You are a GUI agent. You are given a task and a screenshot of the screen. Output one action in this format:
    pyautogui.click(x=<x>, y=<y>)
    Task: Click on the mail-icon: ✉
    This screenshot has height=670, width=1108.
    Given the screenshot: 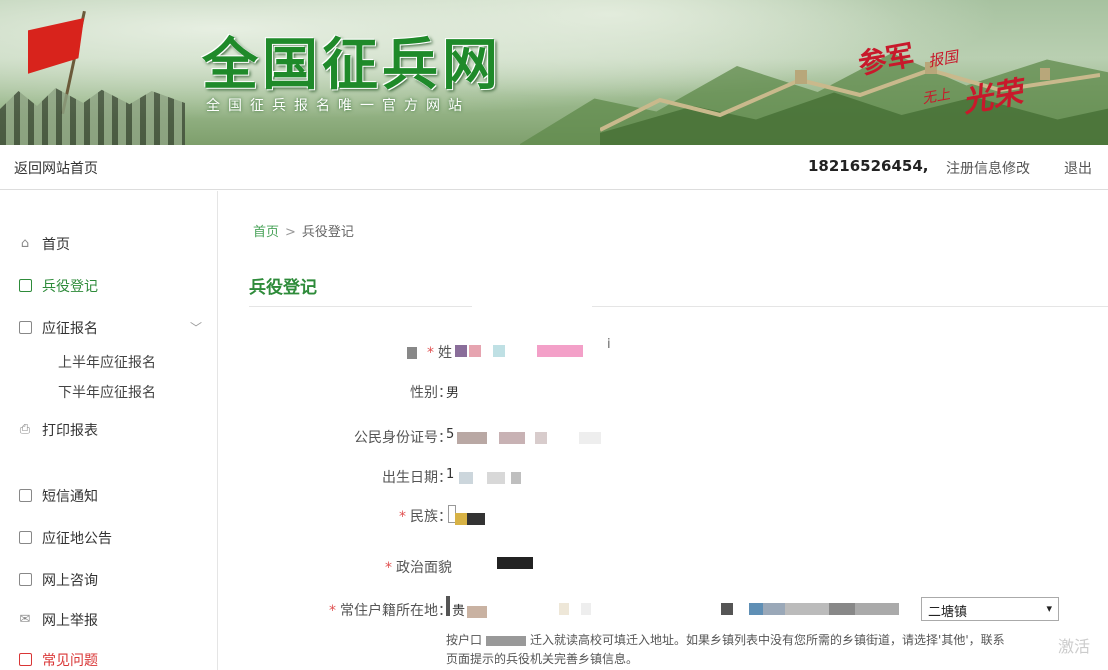 What is the action you would take?
    pyautogui.click(x=25, y=619)
    